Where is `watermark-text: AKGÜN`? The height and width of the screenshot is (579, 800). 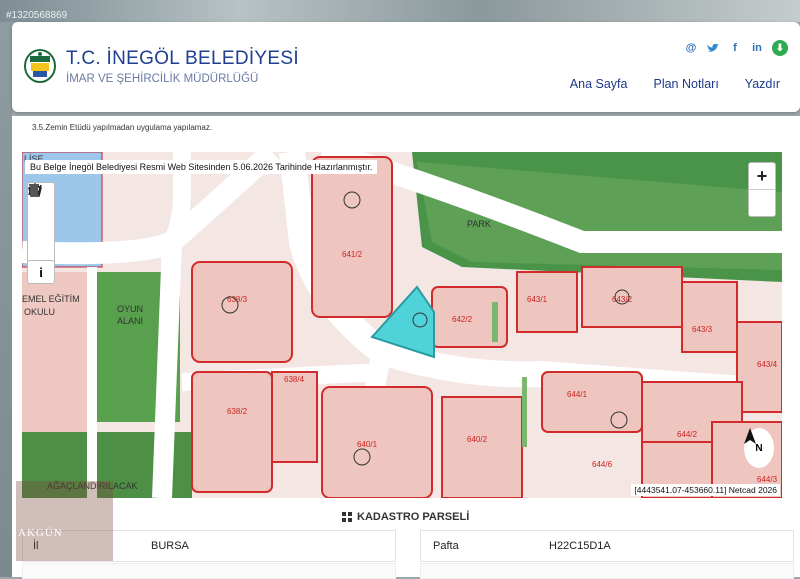 watermark-text: AKGÜN is located at coordinates (40, 533).